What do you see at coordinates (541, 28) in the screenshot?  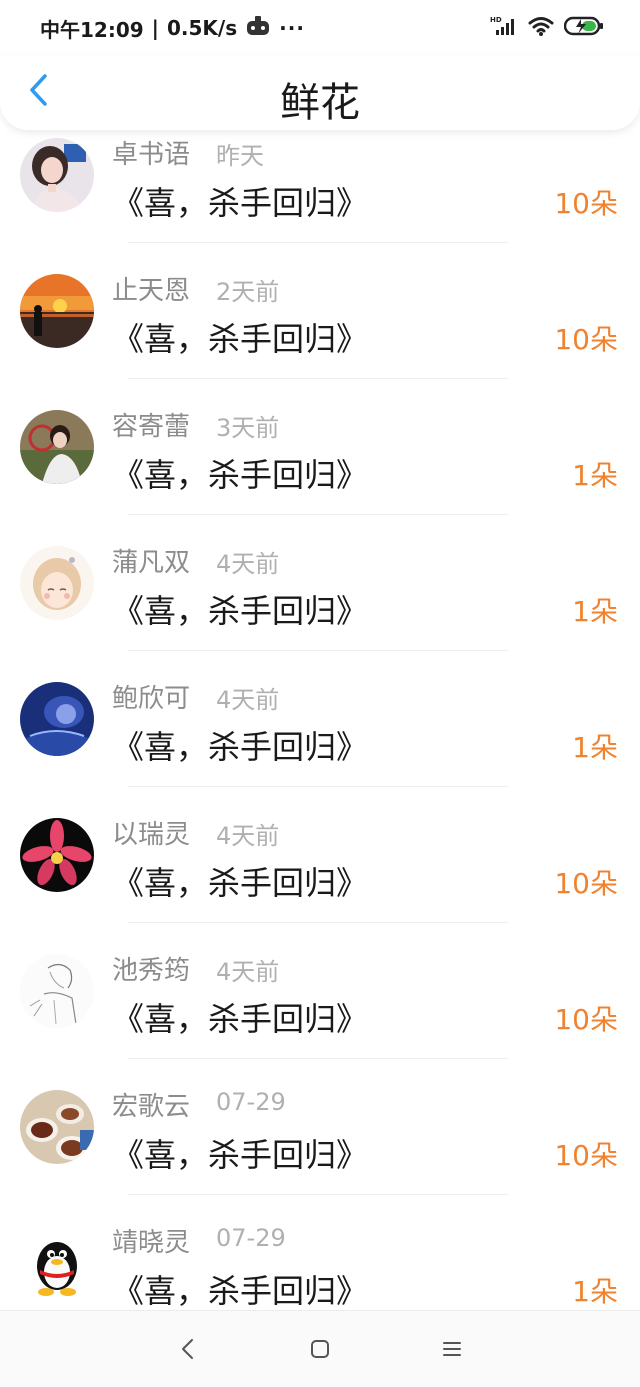 I see `wifi-icon` at bounding box center [541, 28].